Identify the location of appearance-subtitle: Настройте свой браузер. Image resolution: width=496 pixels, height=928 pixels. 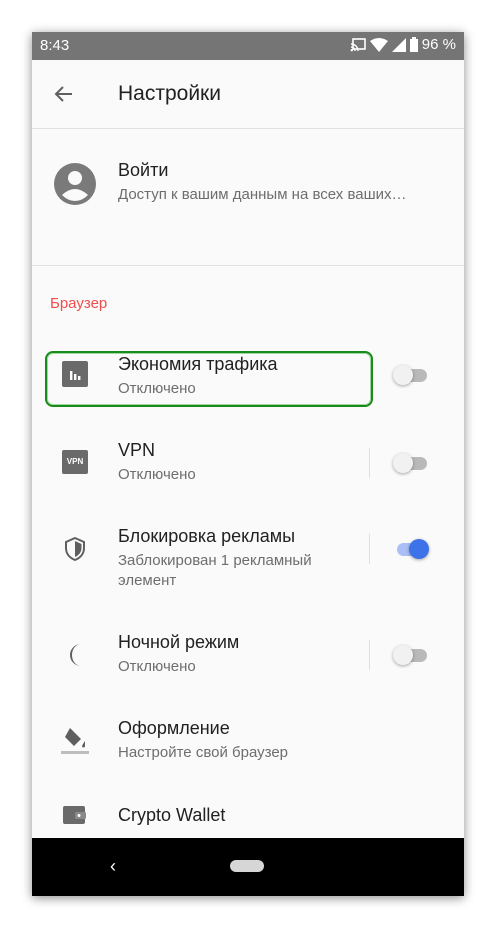
(203, 752).